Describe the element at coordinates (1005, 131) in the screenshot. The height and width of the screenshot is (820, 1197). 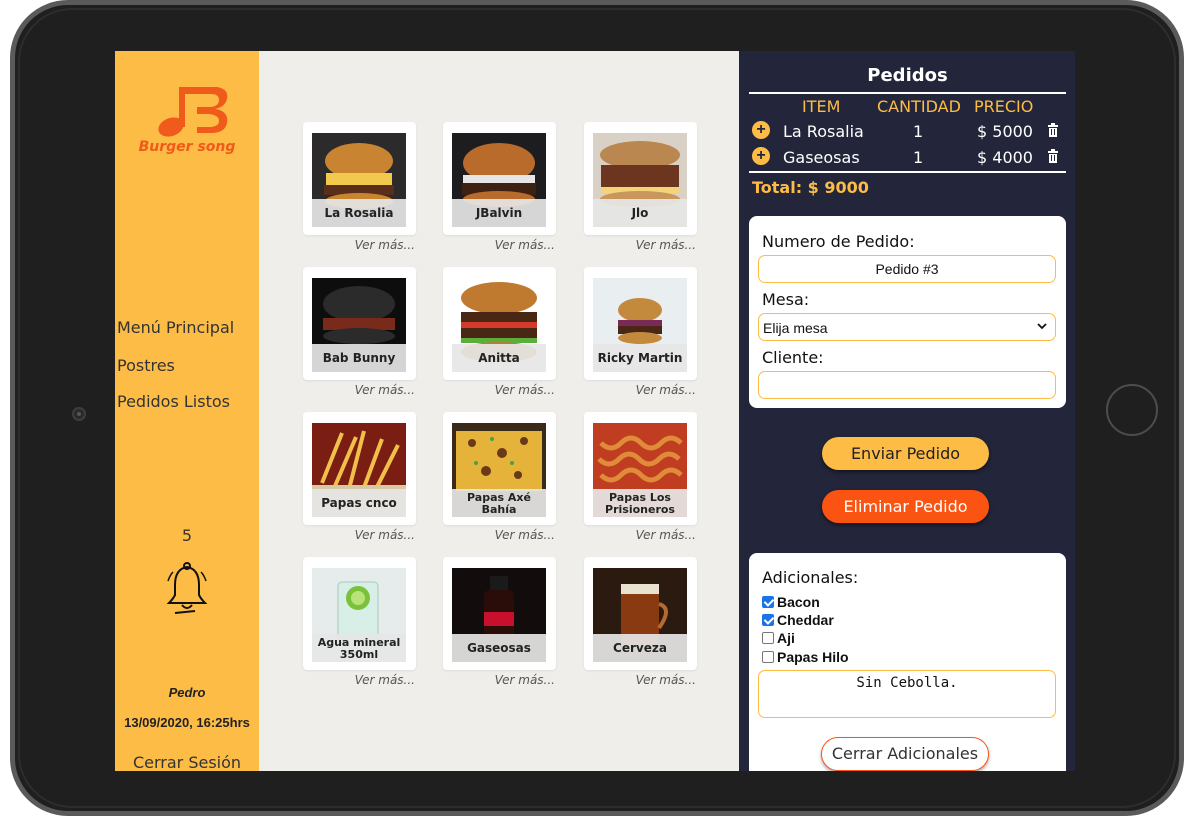
I see `order-item-price: $ 5000` at that location.